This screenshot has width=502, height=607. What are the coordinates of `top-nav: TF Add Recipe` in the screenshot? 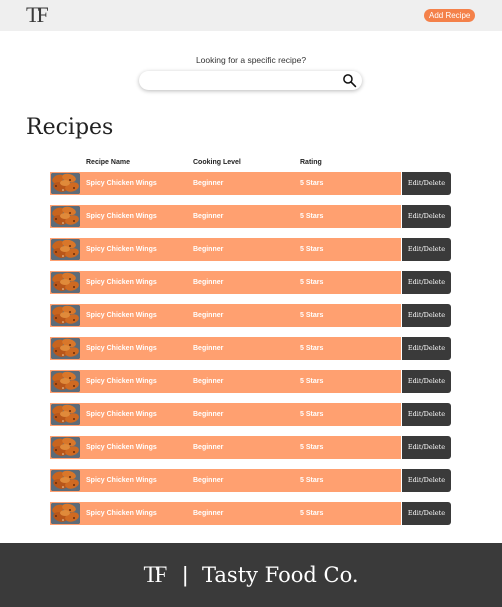 It's located at (251, 15).